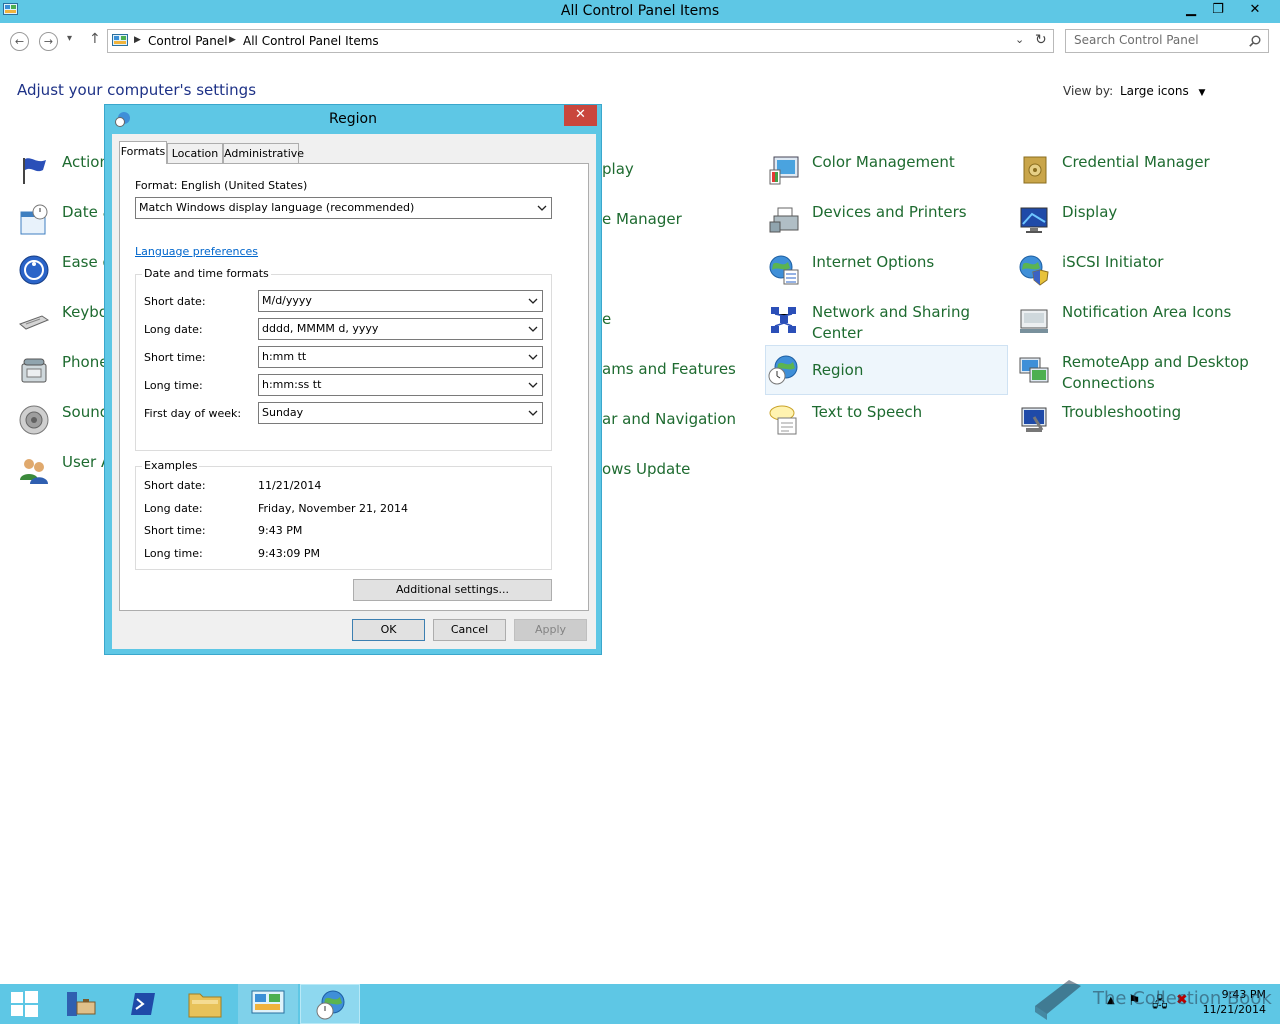 The height and width of the screenshot is (1024, 1280). I want to click on book-logo-icon, so click(1058, 1000).